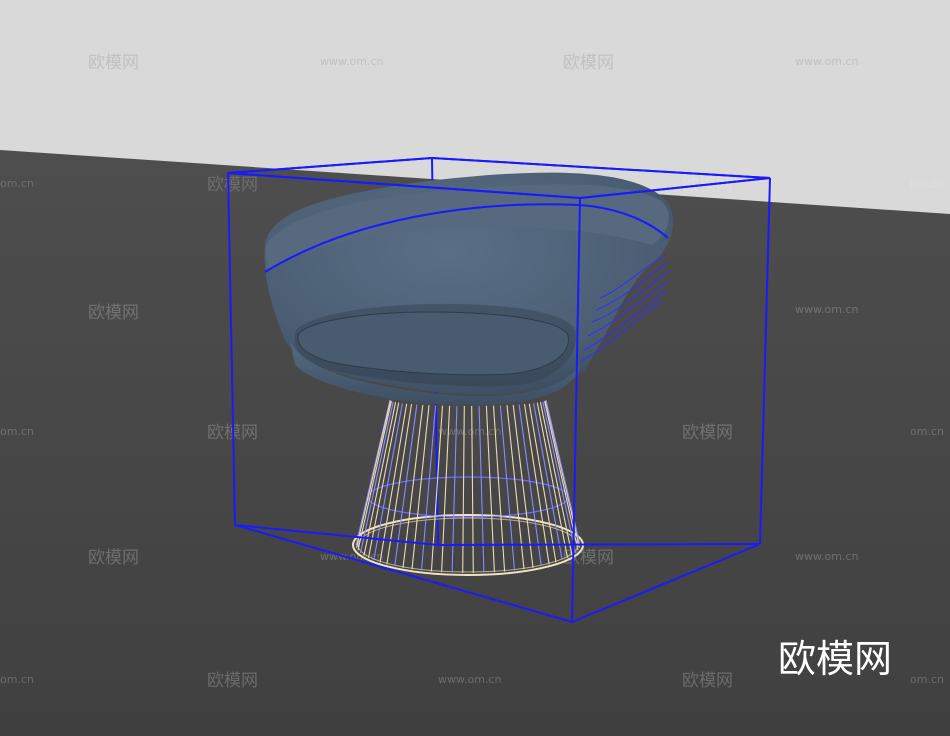  I want to click on brand-logo: 欧模网, so click(835, 659).